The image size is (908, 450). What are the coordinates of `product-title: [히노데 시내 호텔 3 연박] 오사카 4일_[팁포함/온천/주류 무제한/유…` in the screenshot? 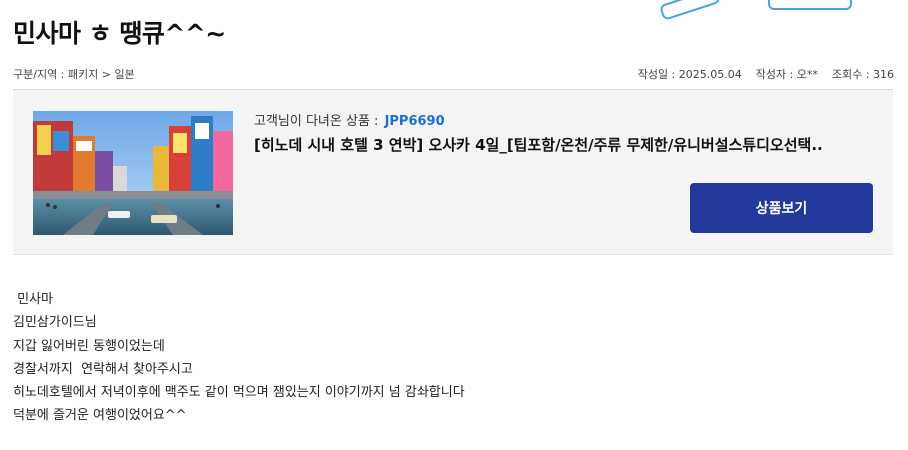 It's located at (538, 144).